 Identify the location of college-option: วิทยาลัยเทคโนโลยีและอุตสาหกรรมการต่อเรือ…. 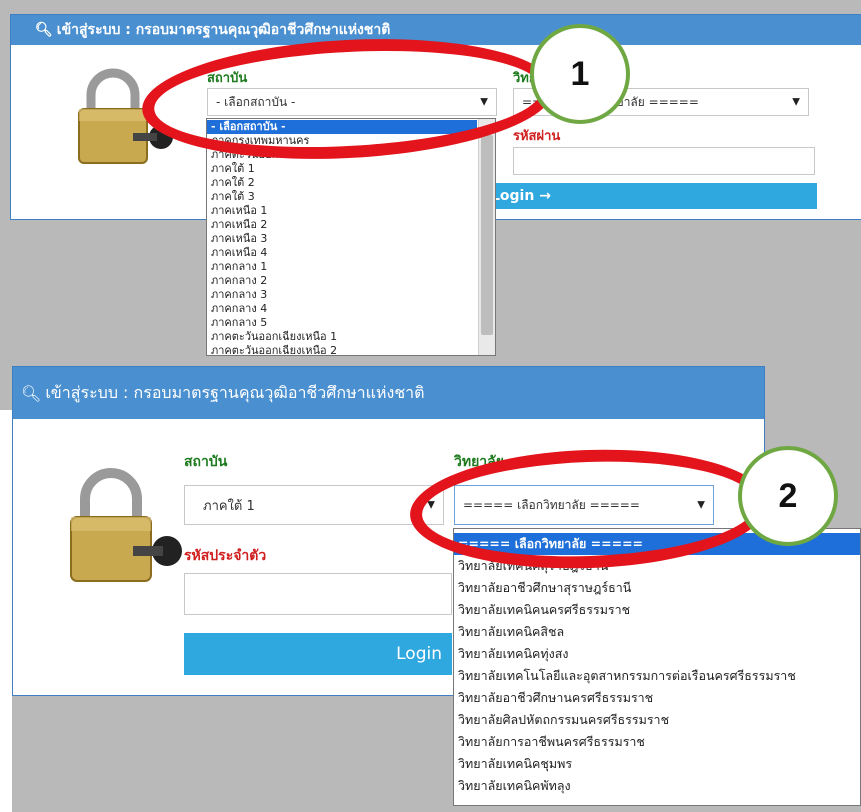
(657, 676).